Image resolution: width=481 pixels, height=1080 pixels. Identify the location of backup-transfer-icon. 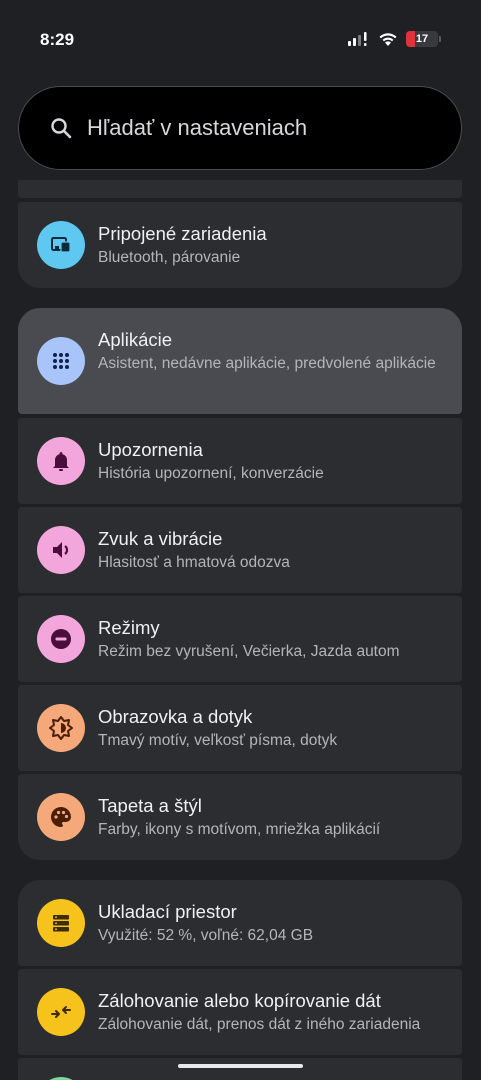
(61, 1012).